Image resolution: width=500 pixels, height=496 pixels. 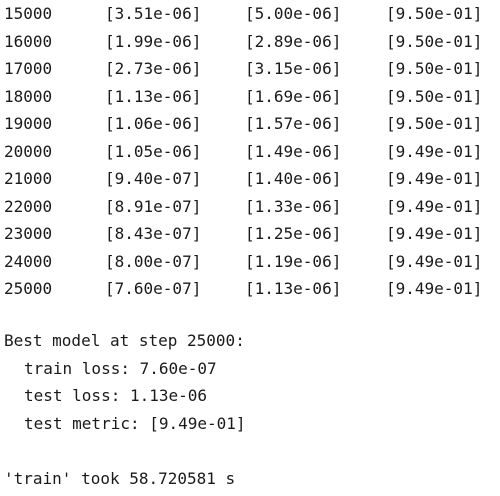 I want to click on test-loss-cell: [1.33e-06], so click(x=293, y=206).